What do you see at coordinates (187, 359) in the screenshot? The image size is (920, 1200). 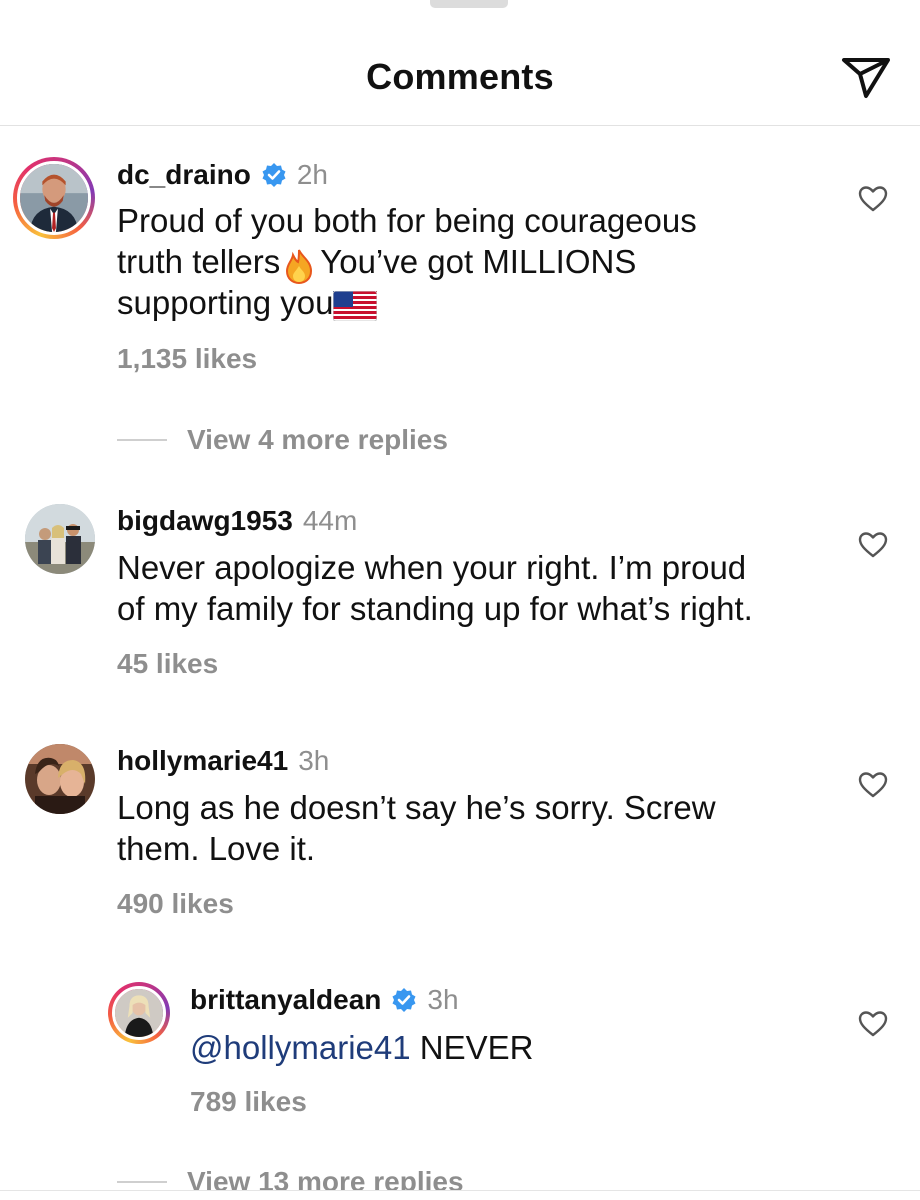 I see `likes-count: 1,135 likes` at bounding box center [187, 359].